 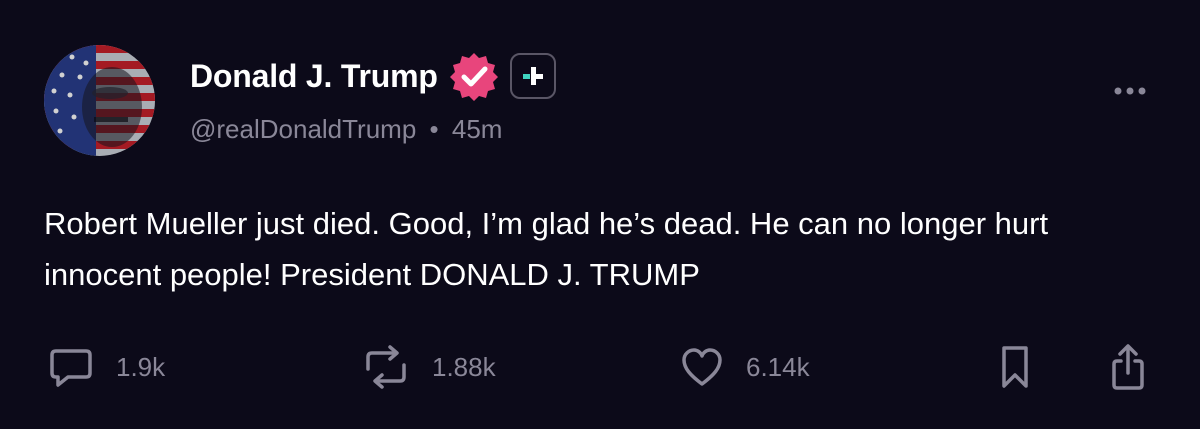 What do you see at coordinates (464, 366) in the screenshot?
I see `repost-count: 1.88k` at bounding box center [464, 366].